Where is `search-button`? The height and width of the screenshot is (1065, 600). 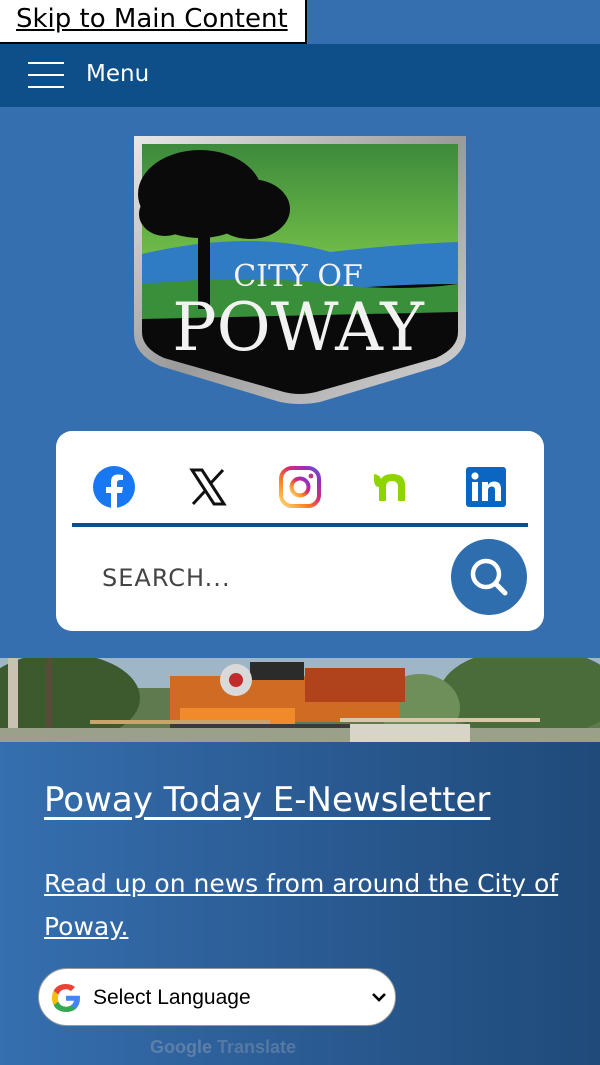 search-button is located at coordinates (489, 577).